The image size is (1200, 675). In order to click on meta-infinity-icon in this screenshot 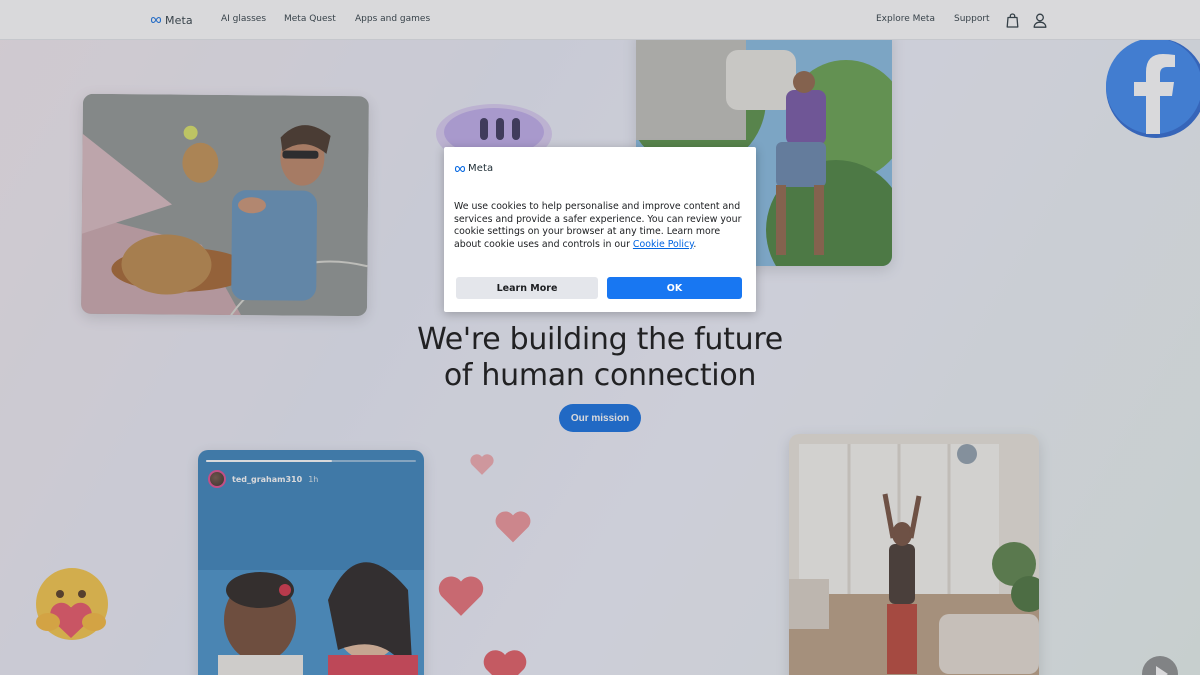, I will do `click(460, 168)`.